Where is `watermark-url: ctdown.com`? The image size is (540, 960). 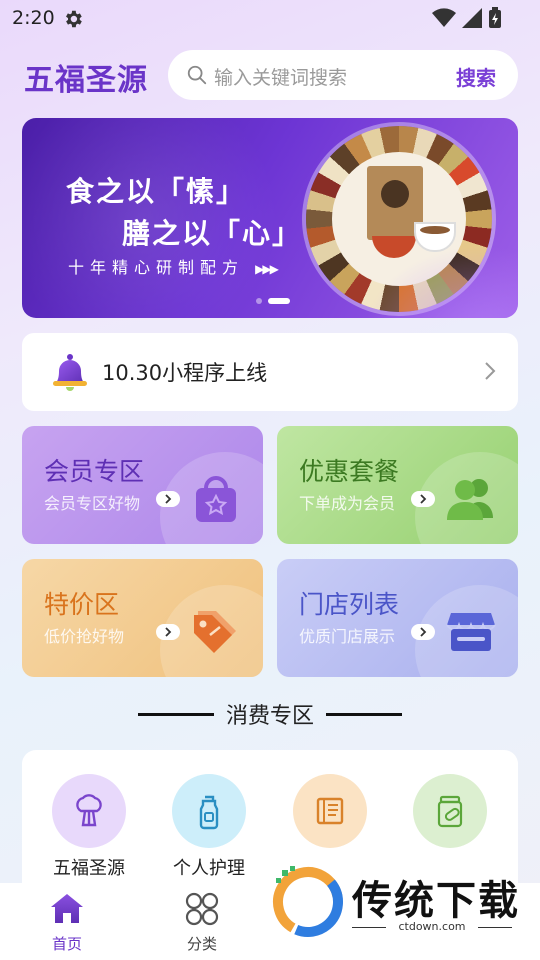 watermark-url: ctdown.com is located at coordinates (432, 926).